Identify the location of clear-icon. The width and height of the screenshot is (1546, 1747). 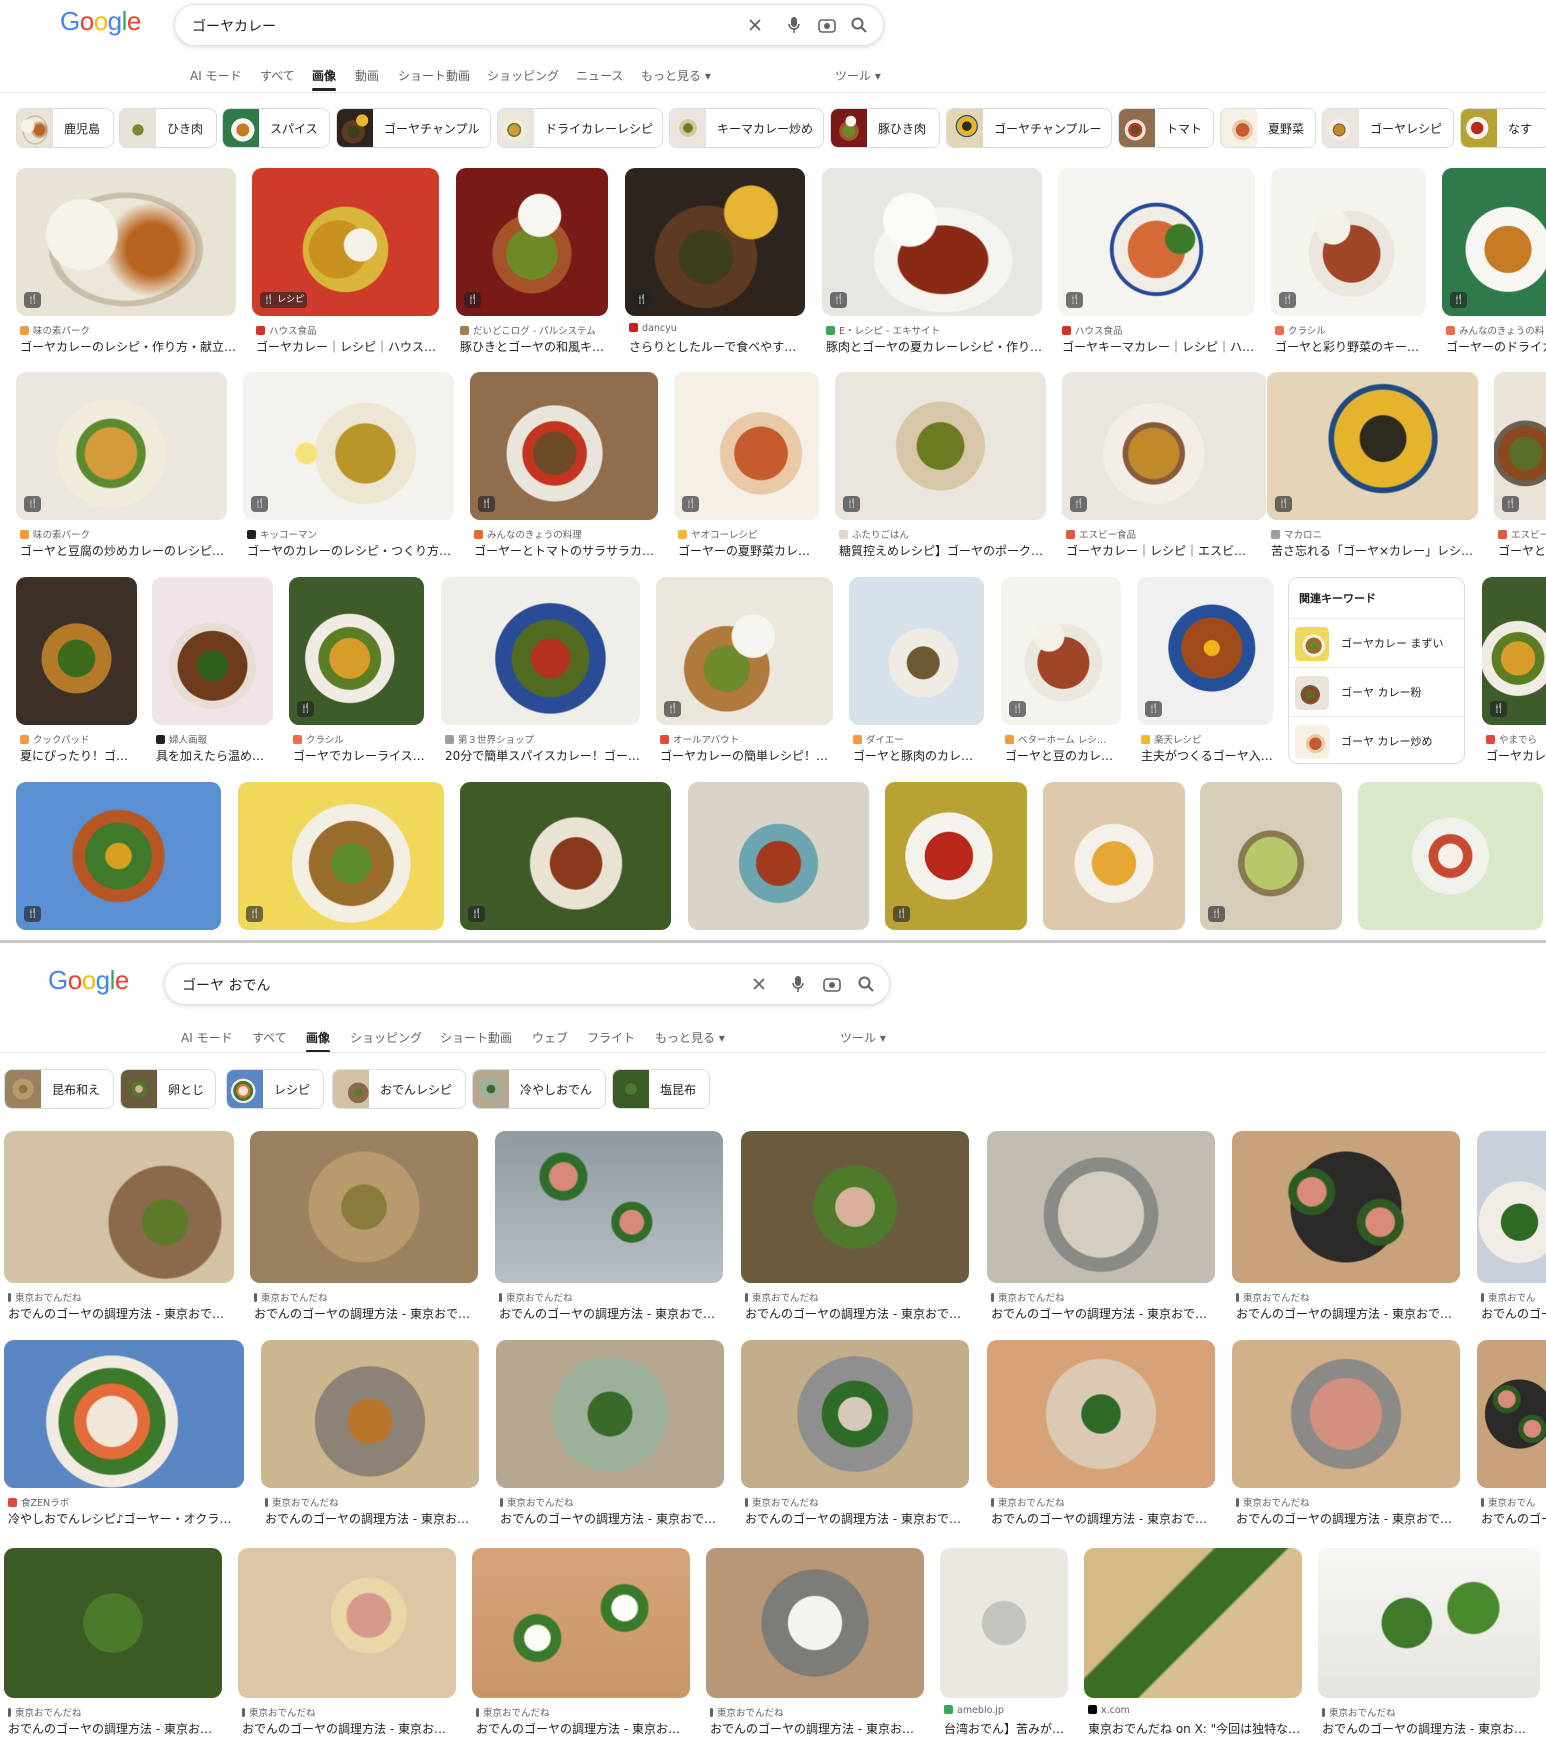
(755, 25).